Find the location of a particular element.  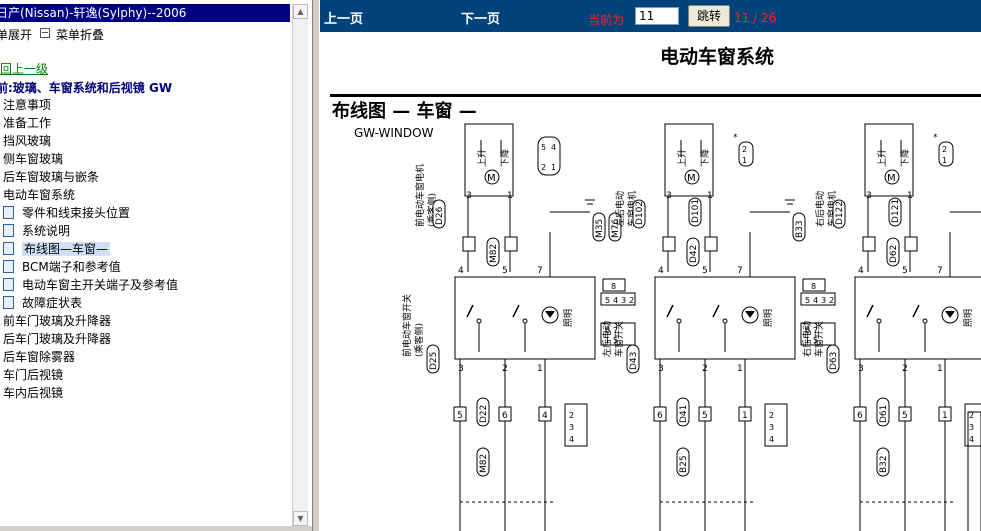

nav-item: 零件和线束接头位置 is located at coordinates (76, 212).